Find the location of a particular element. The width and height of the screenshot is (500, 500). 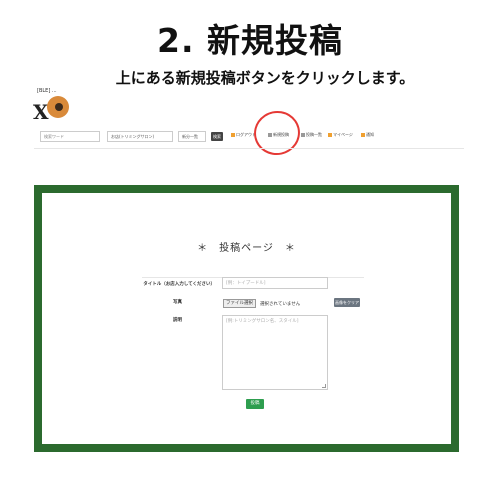

post-list-link: 投稿一覧 is located at coordinates (311, 135).